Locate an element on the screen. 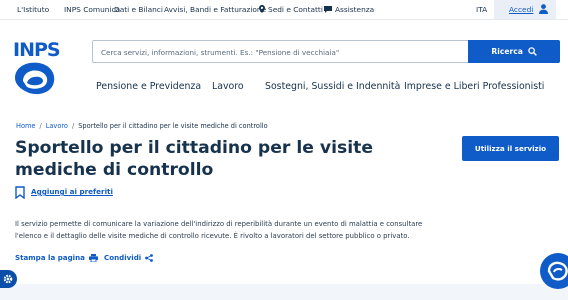 The height and width of the screenshot is (300, 568). topbar-link-dati-bilanci: Dati e Bilanci is located at coordinates (138, 9).